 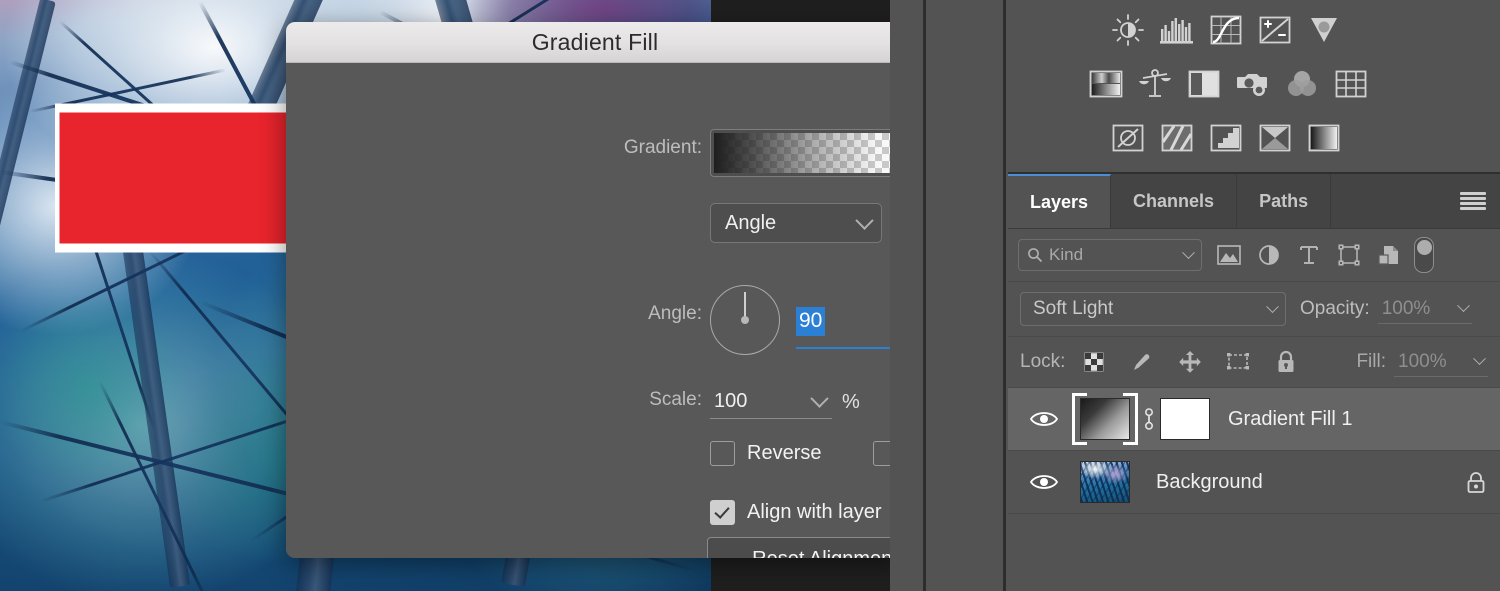 I want to click on fill-label: Fill:, so click(x=1371, y=361).